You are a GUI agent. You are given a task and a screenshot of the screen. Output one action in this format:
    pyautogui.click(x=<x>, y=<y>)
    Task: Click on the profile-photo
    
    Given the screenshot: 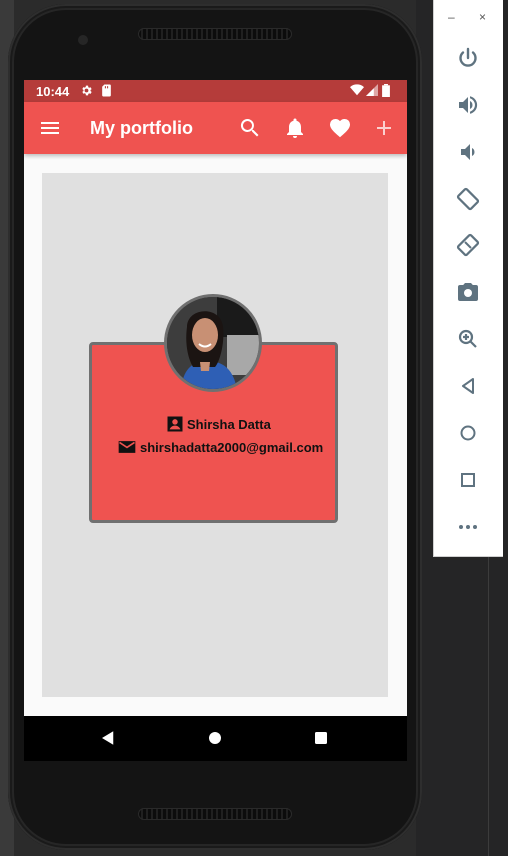 What is the action you would take?
    pyautogui.click(x=213, y=343)
    